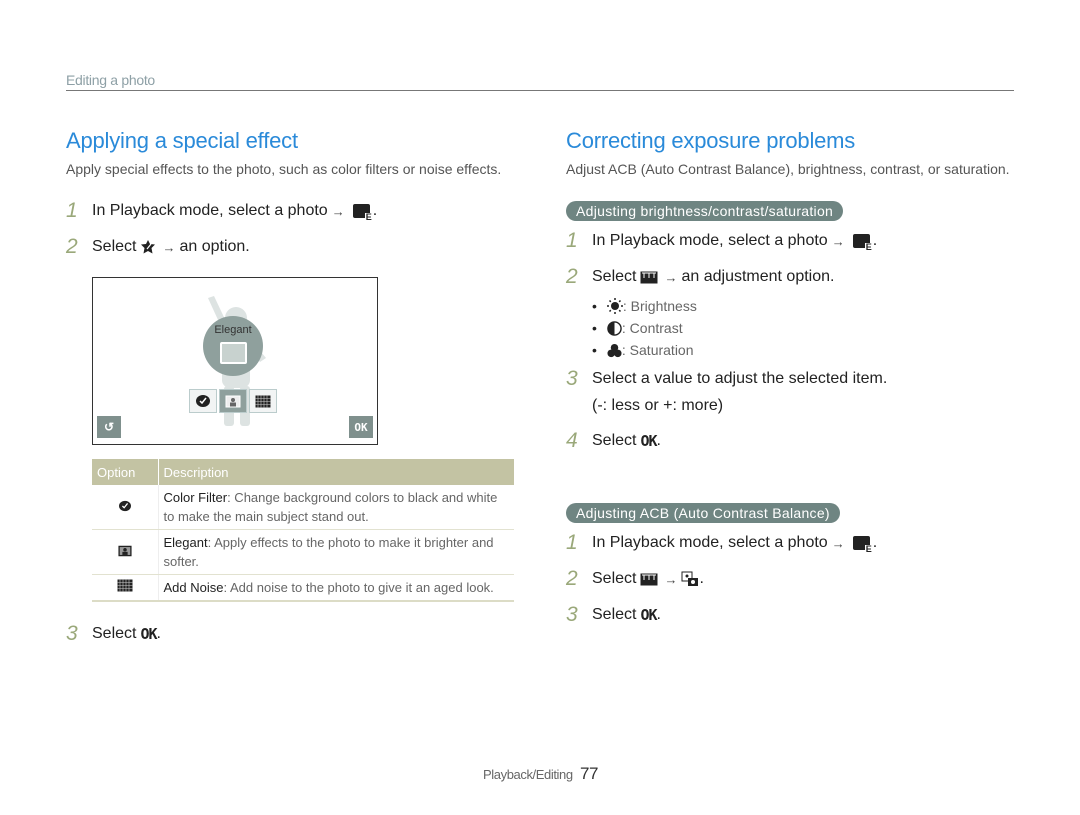 The width and height of the screenshot is (1080, 815). I want to click on option-elegant, so click(233, 401).